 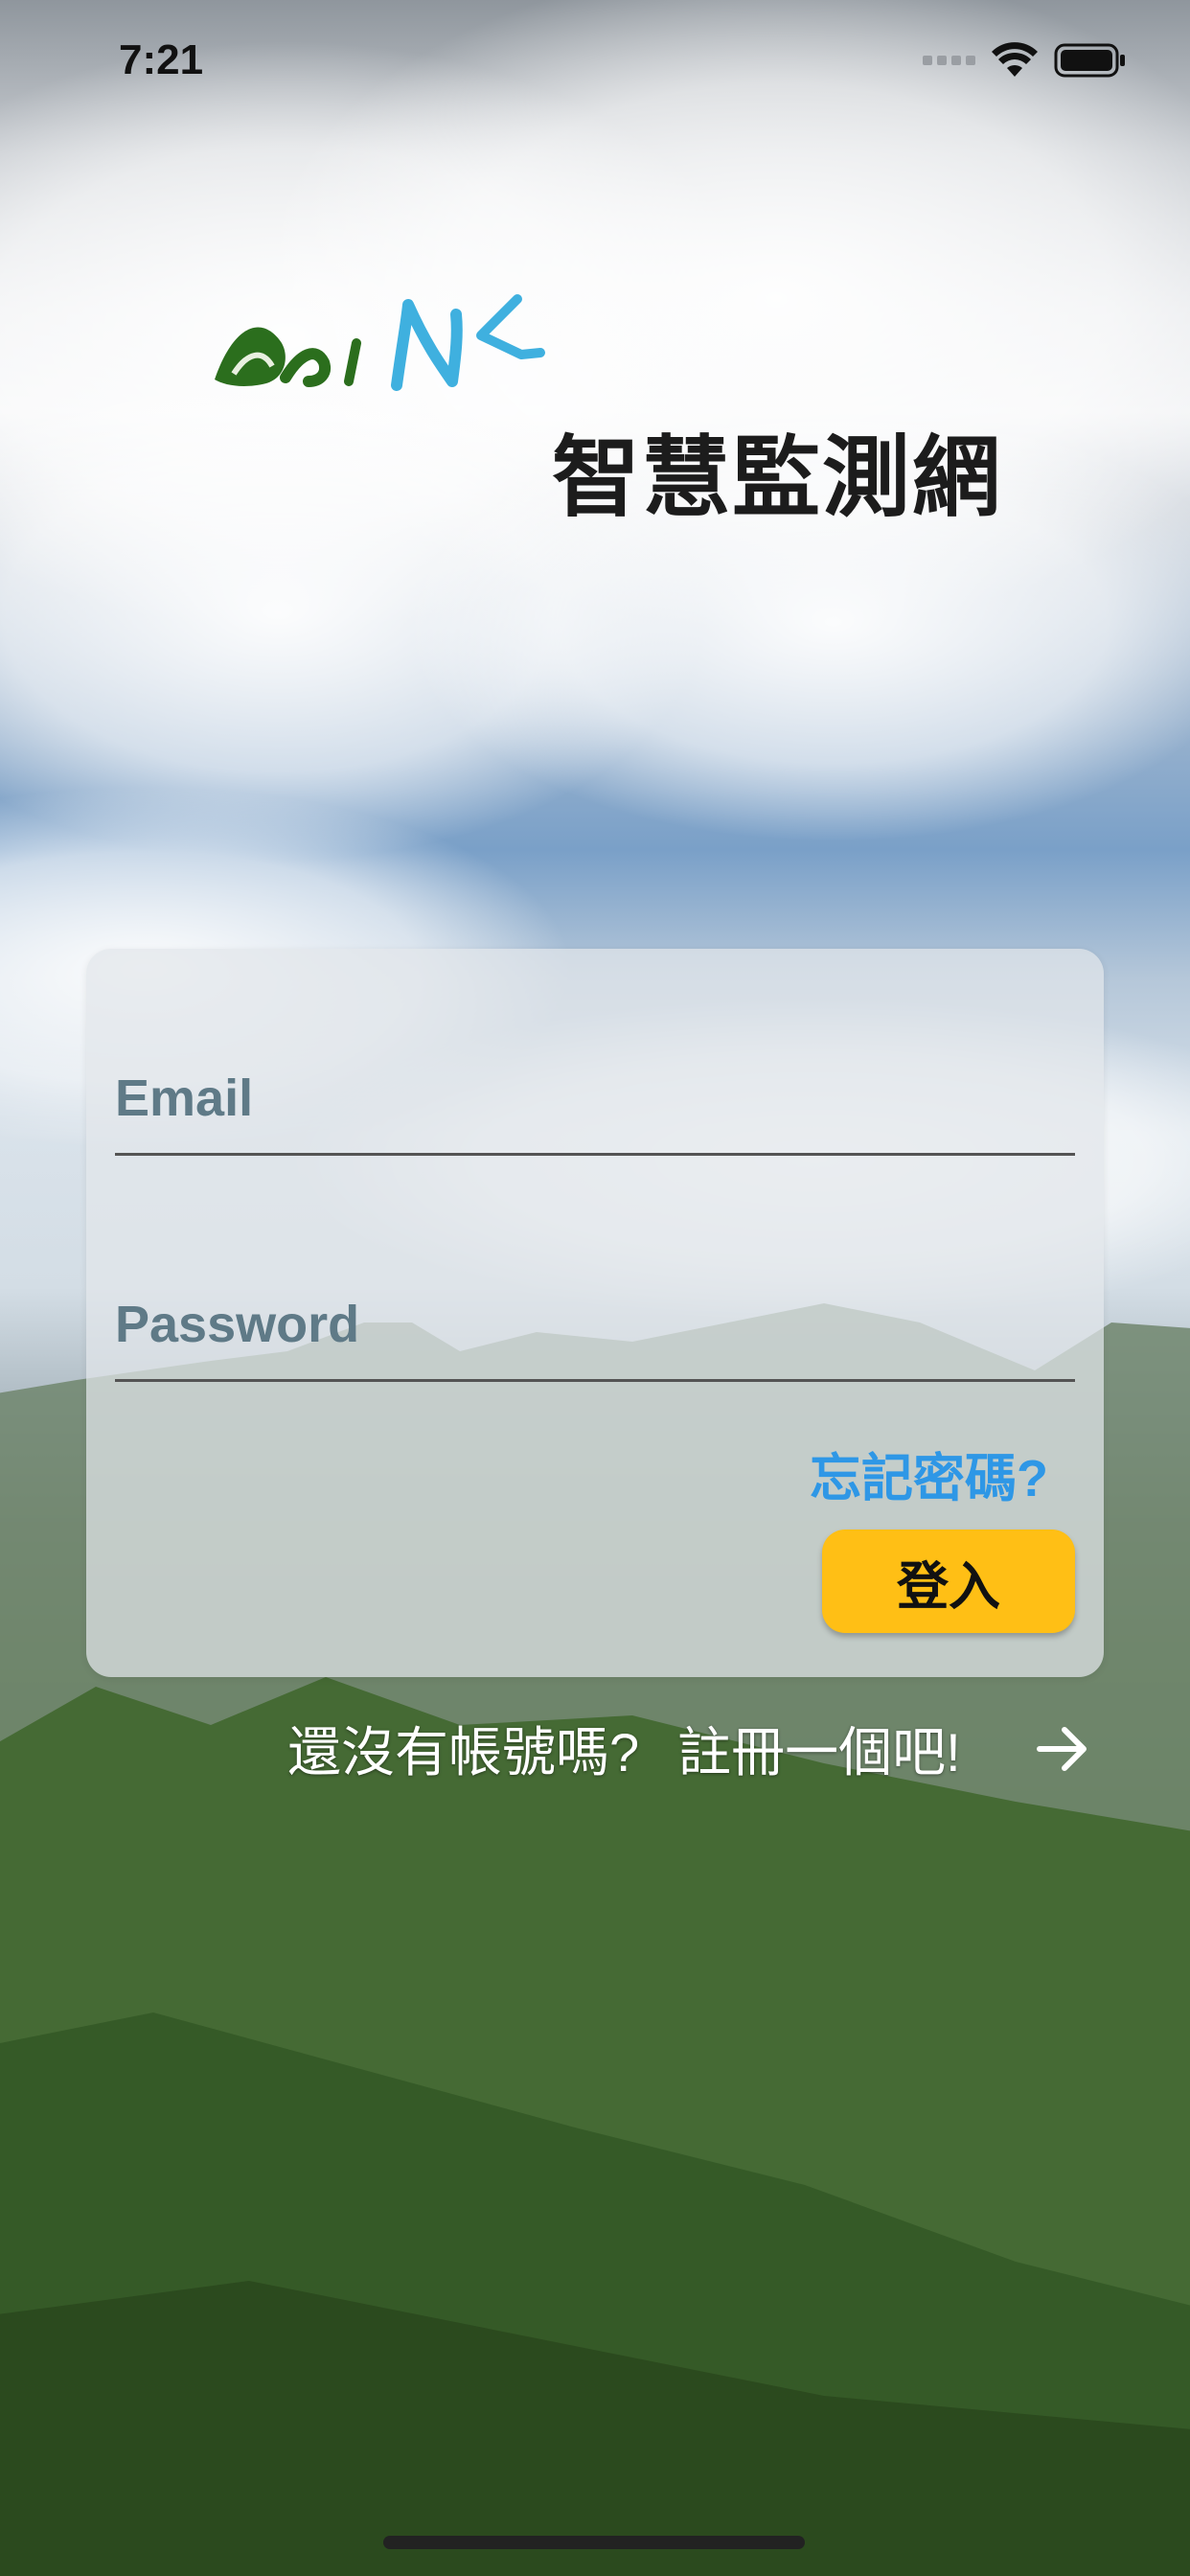 What do you see at coordinates (380, 342) in the screenshot?
I see `aini-logo` at bounding box center [380, 342].